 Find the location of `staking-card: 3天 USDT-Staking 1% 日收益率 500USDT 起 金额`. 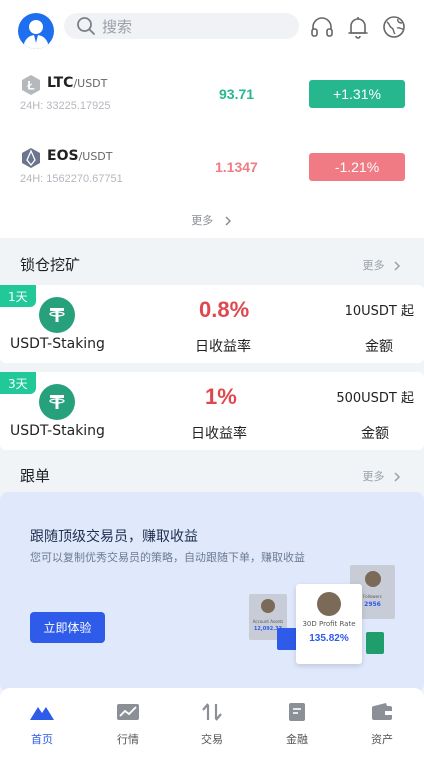

staking-card: 3天 USDT-Staking 1% 日收益率 500USDT 起 金额 is located at coordinates (212, 411).